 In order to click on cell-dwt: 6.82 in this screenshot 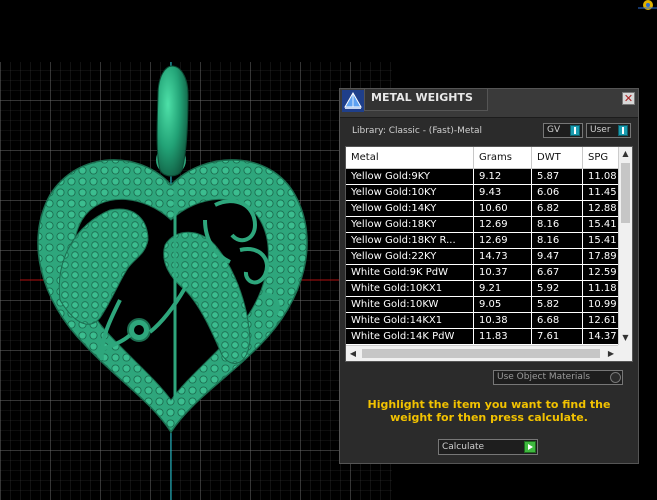, I will do `click(557, 209)`.